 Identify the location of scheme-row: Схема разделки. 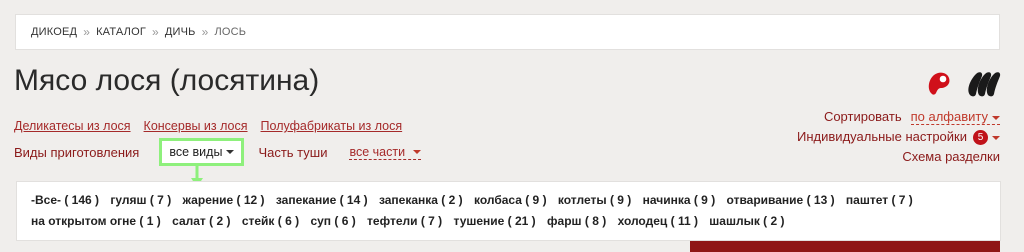
(898, 157).